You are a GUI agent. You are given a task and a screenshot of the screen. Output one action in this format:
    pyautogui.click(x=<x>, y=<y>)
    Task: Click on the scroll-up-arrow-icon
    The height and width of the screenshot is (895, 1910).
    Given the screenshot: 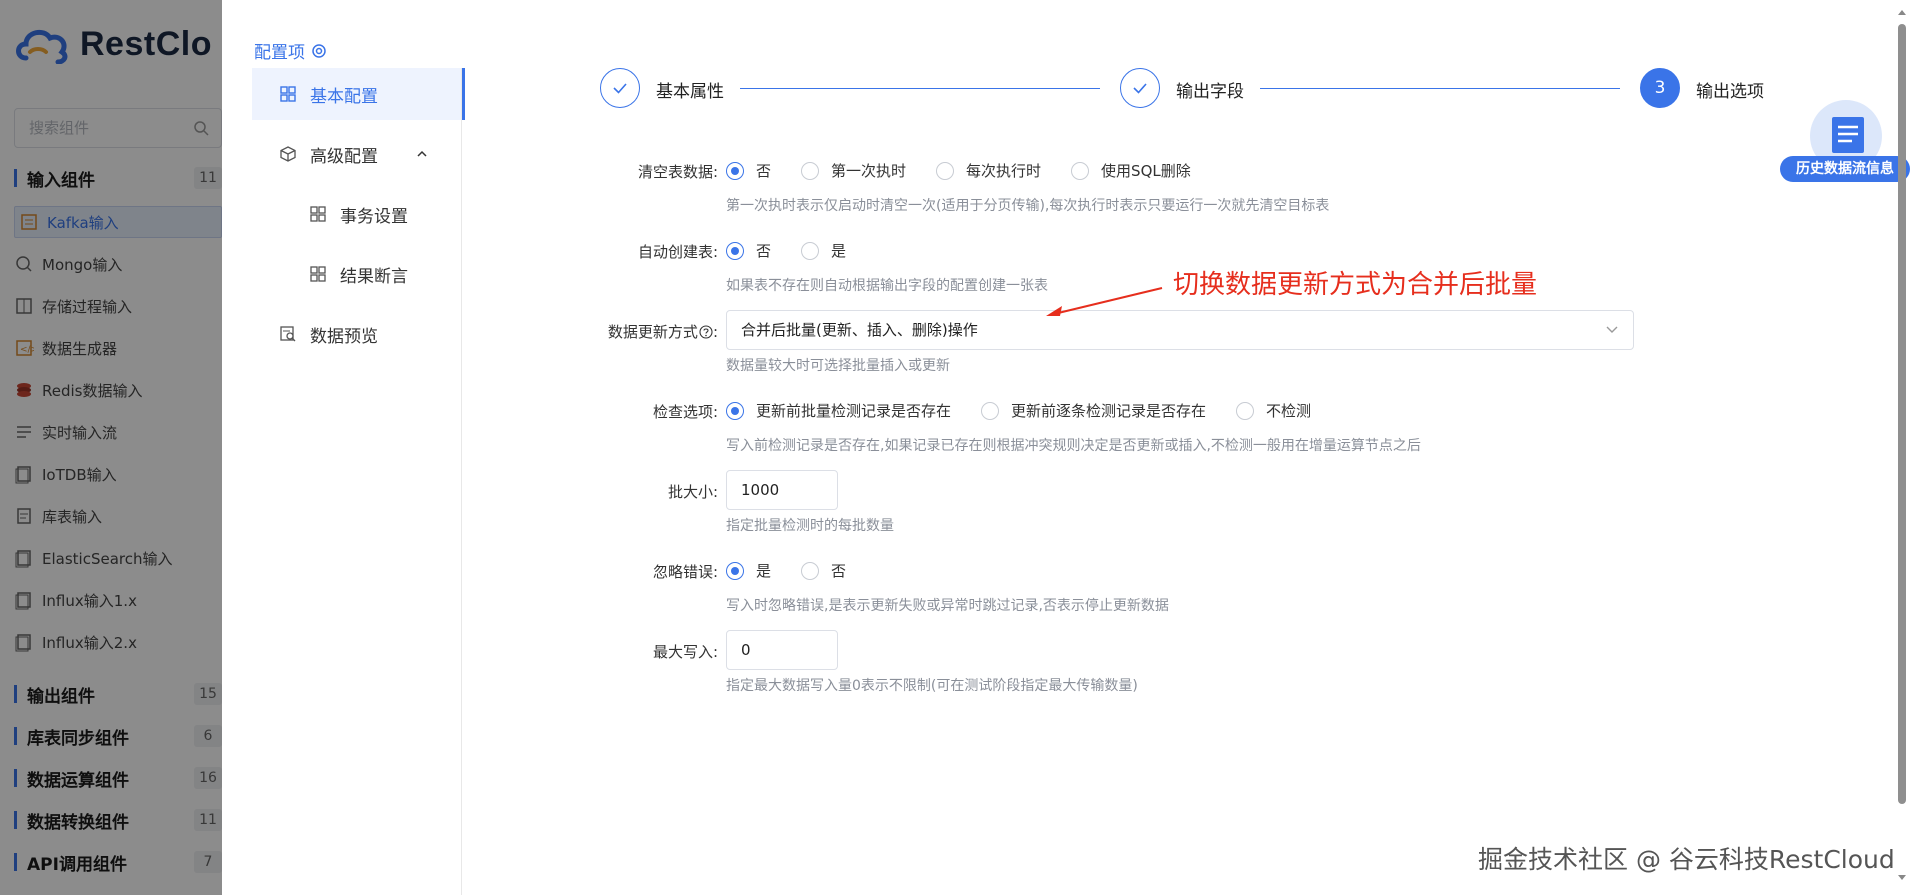 What is the action you would take?
    pyautogui.click(x=1902, y=12)
    